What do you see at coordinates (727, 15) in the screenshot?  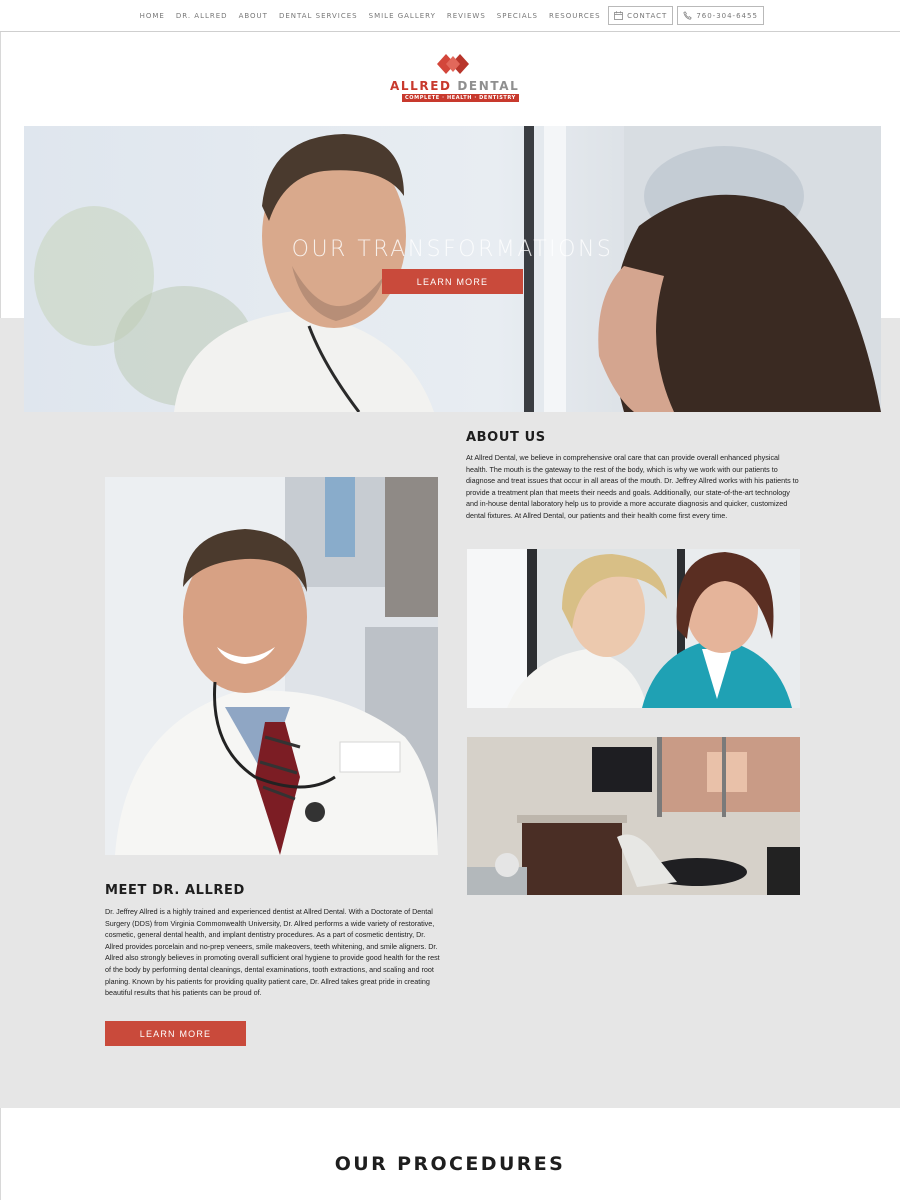 I see `phone-label: 760-304-6455` at bounding box center [727, 15].